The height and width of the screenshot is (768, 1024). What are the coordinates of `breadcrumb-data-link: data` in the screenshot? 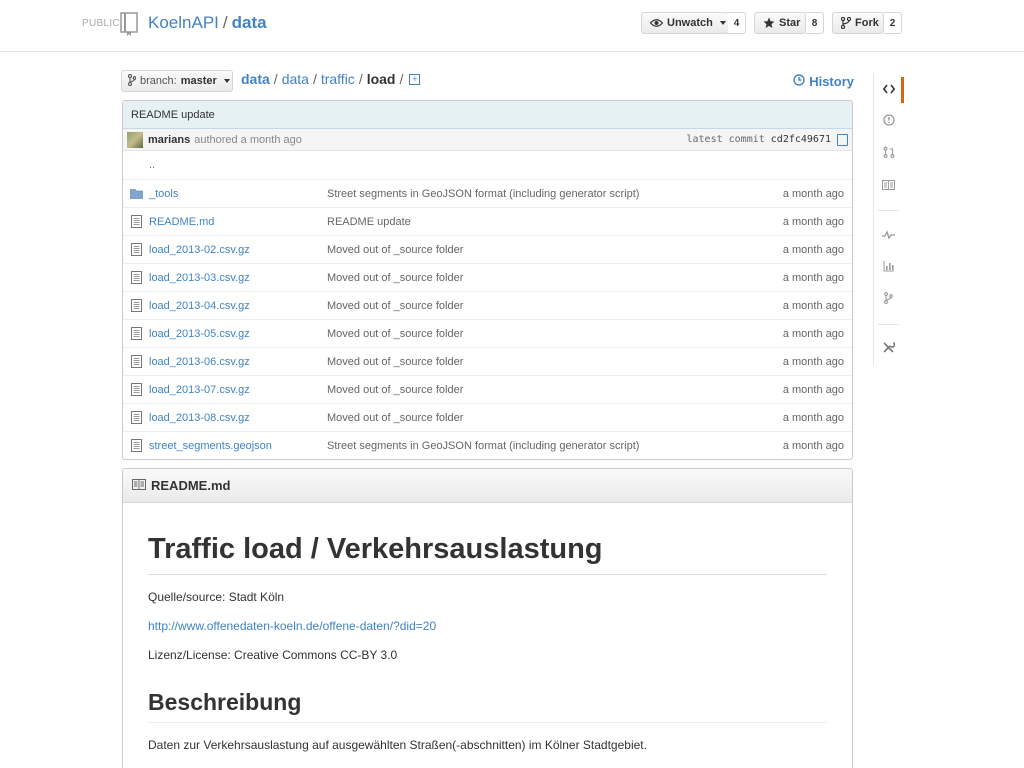 It's located at (295, 79).